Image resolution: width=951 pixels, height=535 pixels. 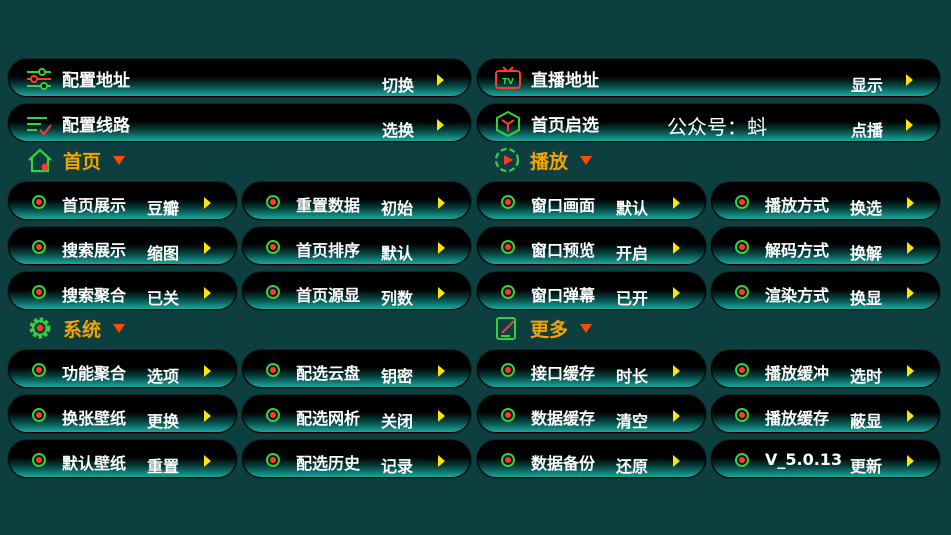 What do you see at coordinates (122, 246) in the screenshot?
I see `search-display-button: 搜索展示 缩图` at bounding box center [122, 246].